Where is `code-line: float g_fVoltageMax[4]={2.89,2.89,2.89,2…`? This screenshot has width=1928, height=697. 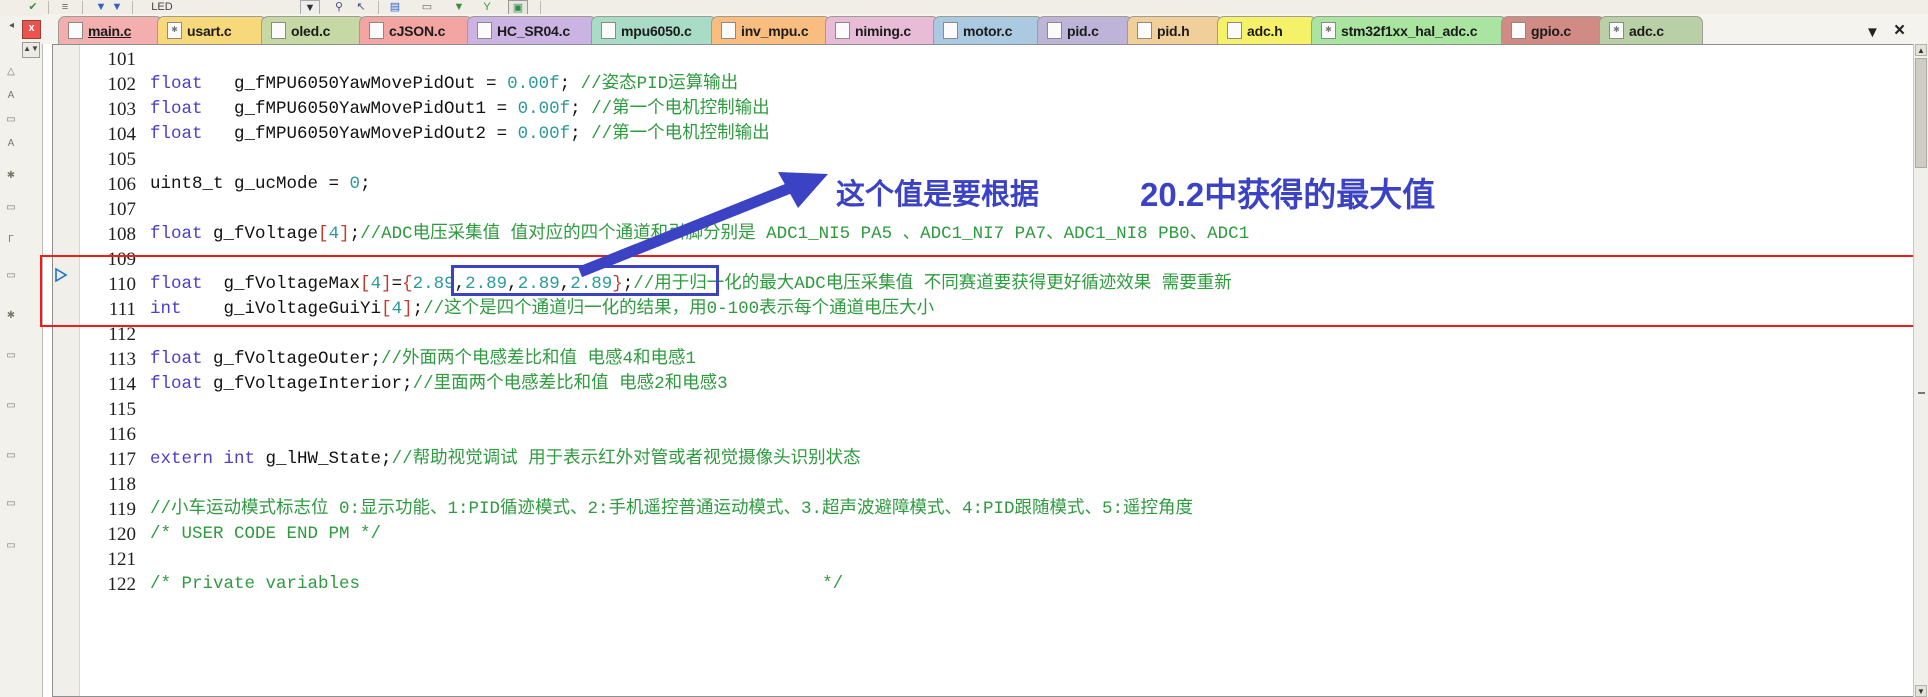
code-line: float g_fVoltageMax[4]={2.89,2.89,2.89,2… is located at coordinates (691, 284).